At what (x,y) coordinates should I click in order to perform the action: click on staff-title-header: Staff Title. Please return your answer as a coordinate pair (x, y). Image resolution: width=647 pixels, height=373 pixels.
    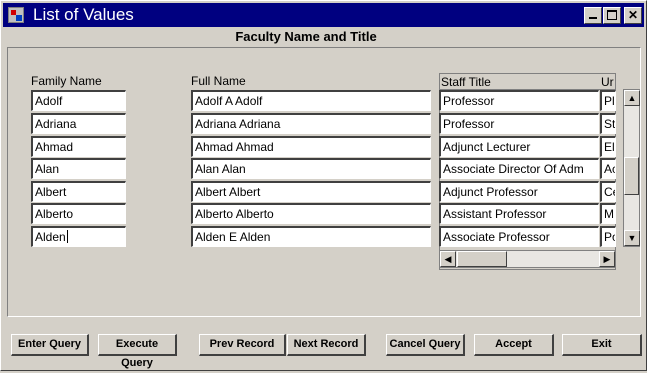
    Looking at the image, I should click on (466, 82).